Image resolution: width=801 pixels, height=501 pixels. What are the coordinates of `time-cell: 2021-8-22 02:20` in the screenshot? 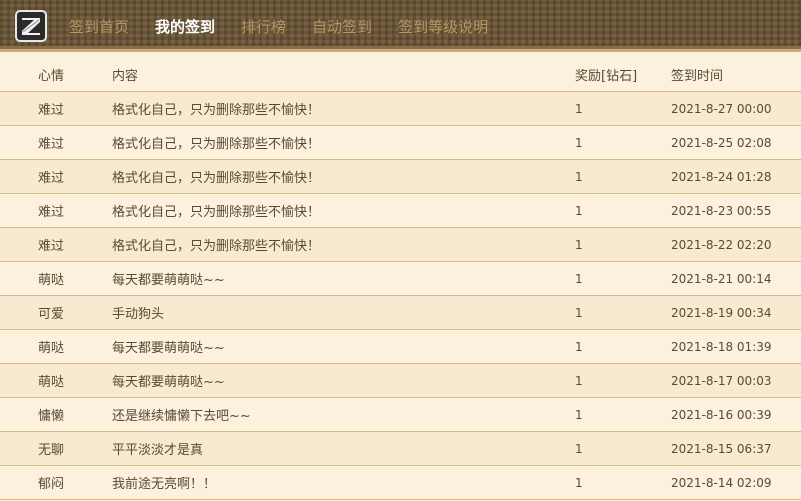 It's located at (736, 244).